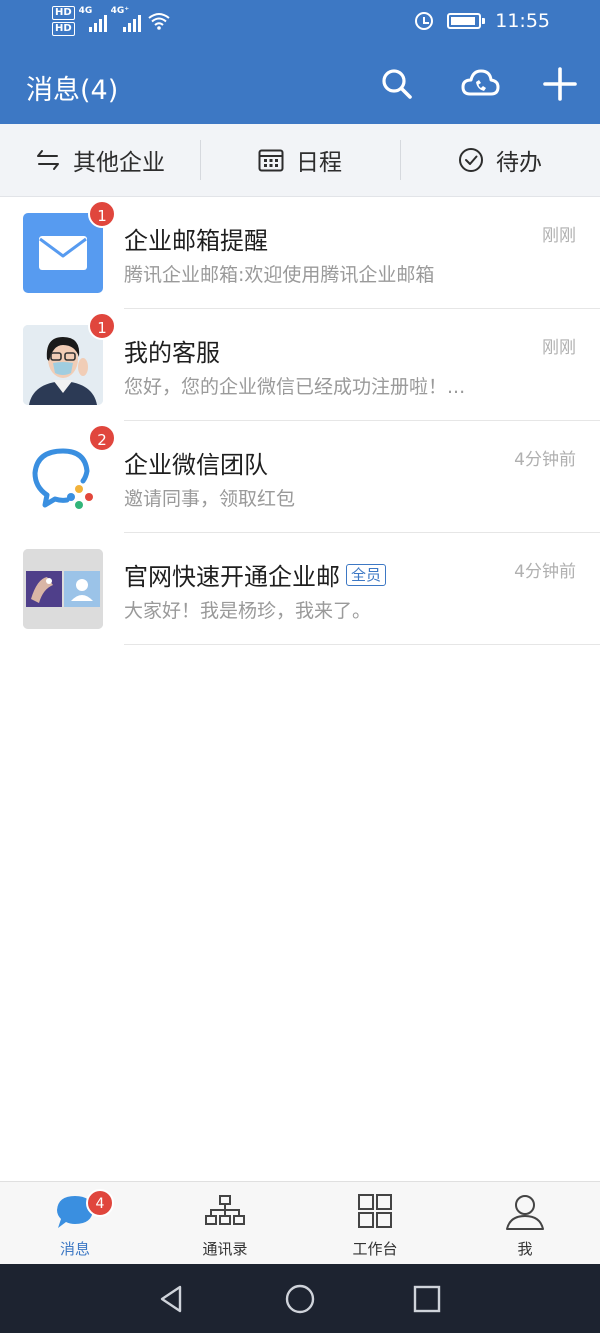 Image resolution: width=600 pixels, height=1333 pixels. I want to click on status-bar: HD HD 4G 4G⁺ 11:55, so click(300, 22).